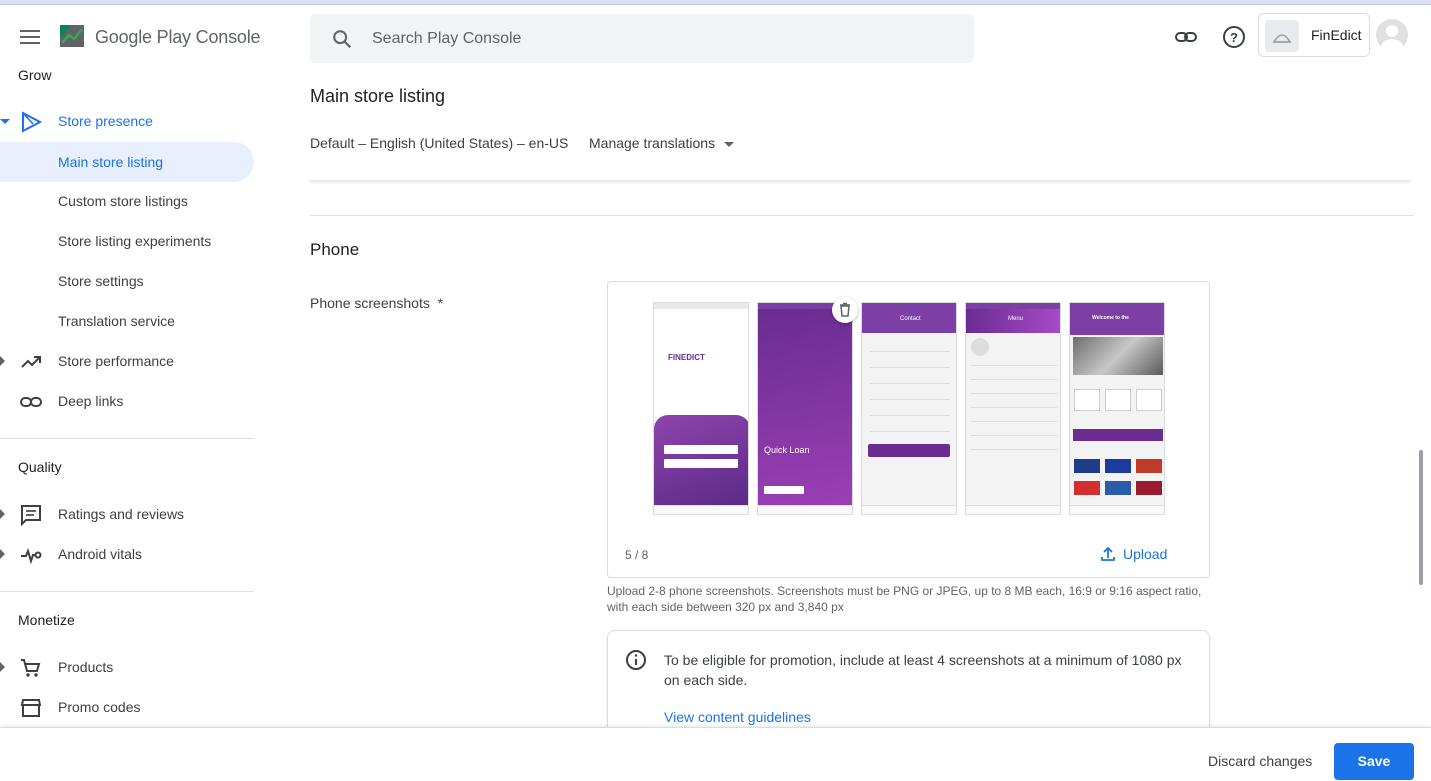 This screenshot has width=1431, height=781. I want to click on sidebar-item-store-performance: Store performance, so click(127, 361).